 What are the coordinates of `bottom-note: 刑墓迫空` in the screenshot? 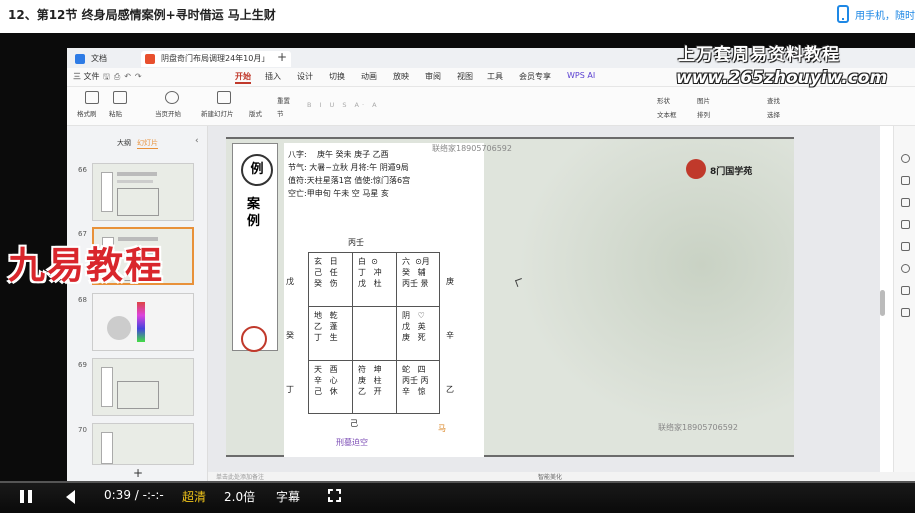 It's located at (352, 442).